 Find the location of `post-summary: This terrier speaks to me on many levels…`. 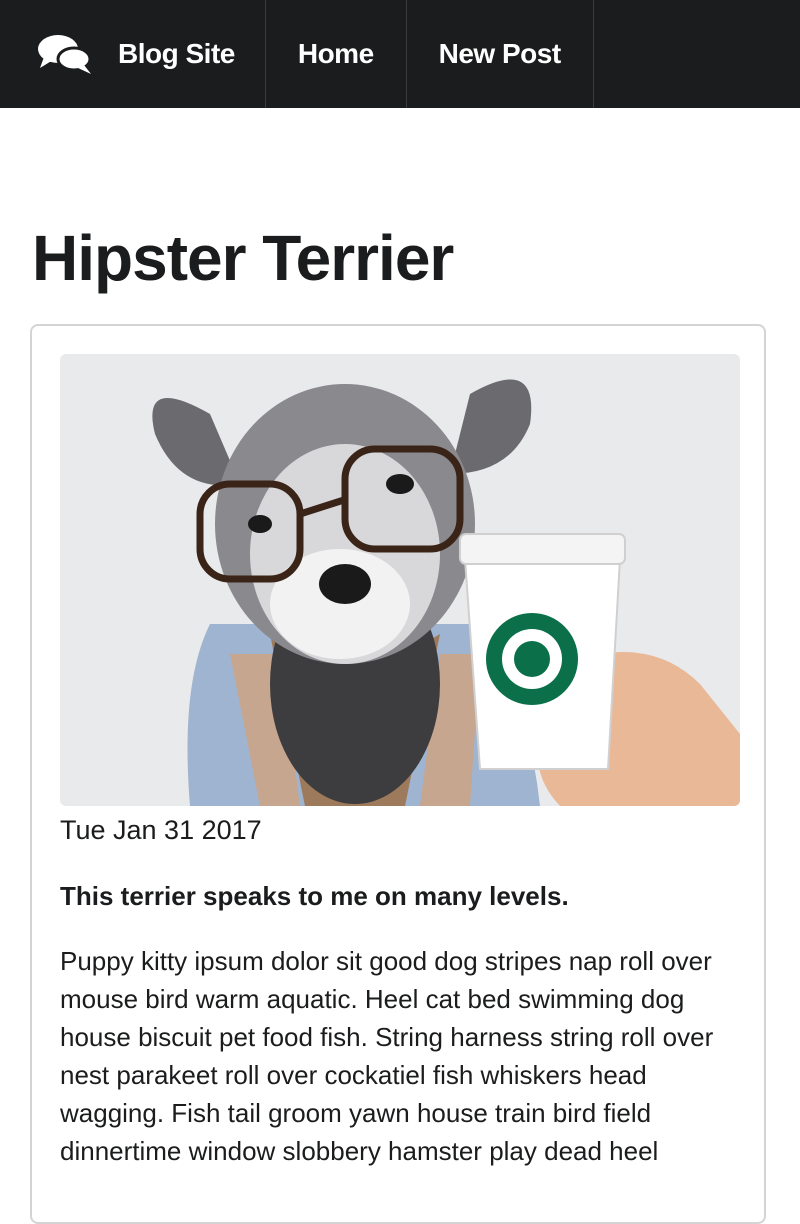

post-summary: This terrier speaks to me on many levels… is located at coordinates (314, 896).